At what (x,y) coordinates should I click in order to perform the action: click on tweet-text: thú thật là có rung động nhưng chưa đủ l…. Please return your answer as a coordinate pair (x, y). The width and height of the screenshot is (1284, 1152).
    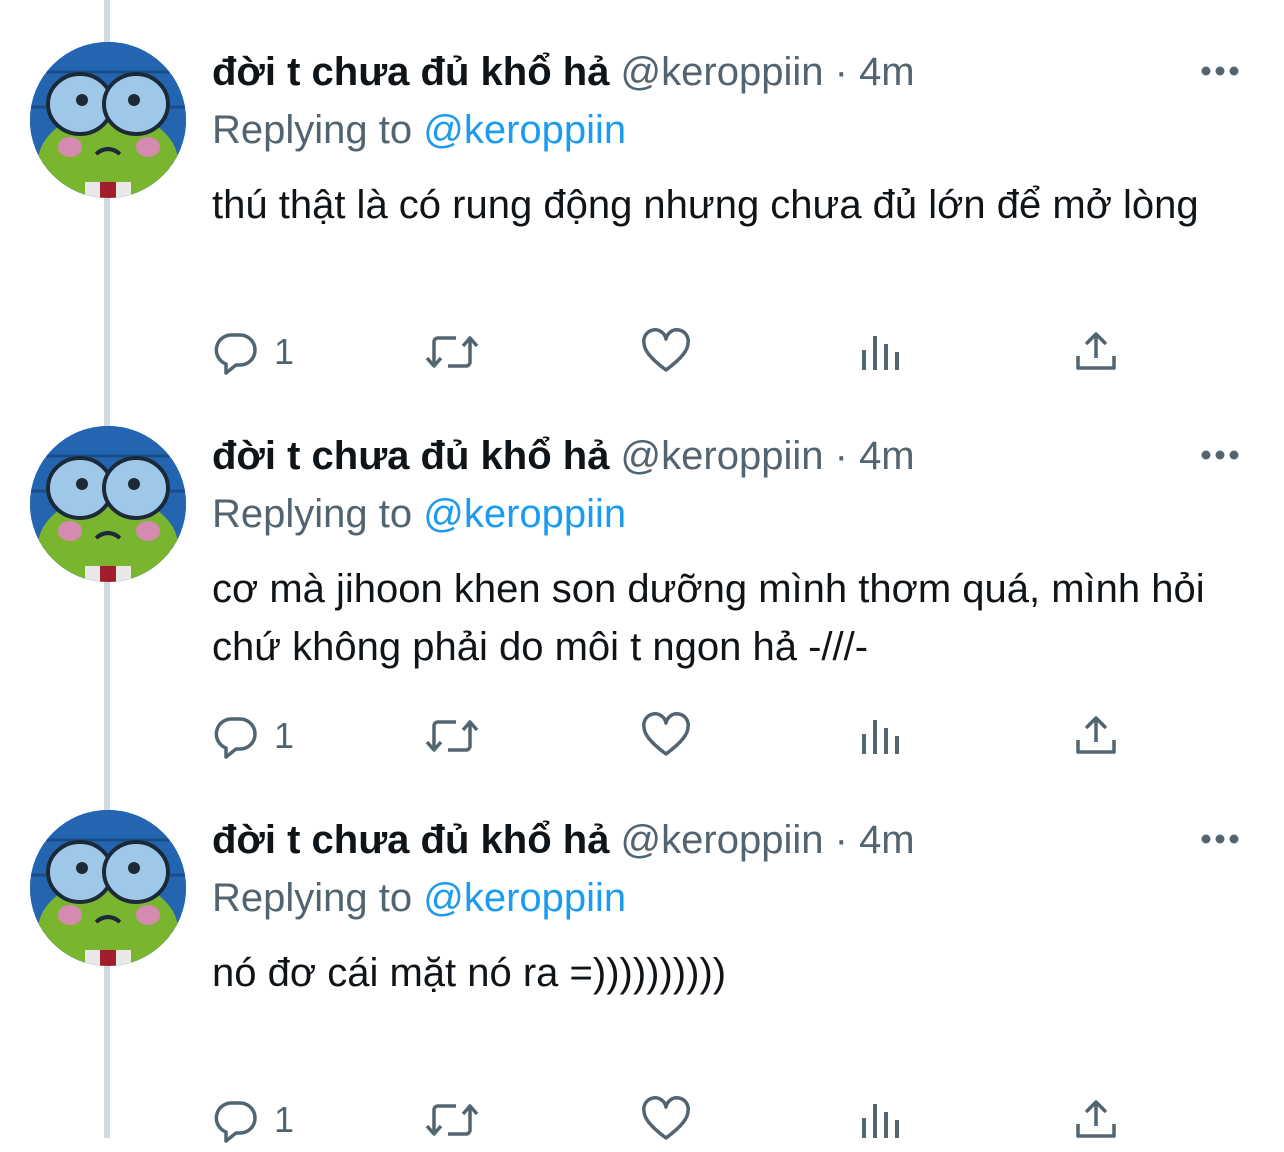
    Looking at the image, I should click on (705, 205).